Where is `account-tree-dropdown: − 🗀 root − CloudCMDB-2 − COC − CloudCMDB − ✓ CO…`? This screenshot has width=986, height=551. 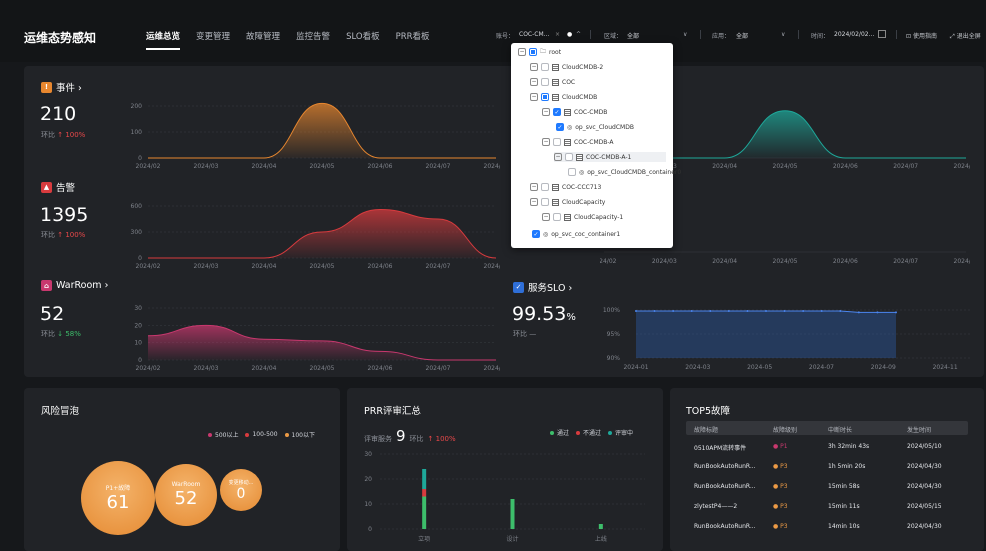
account-tree-dropdown: − 🗀 root − CloudCMDB-2 − COC − CloudCMDB − ✓ CO… is located at coordinates (596, 145).